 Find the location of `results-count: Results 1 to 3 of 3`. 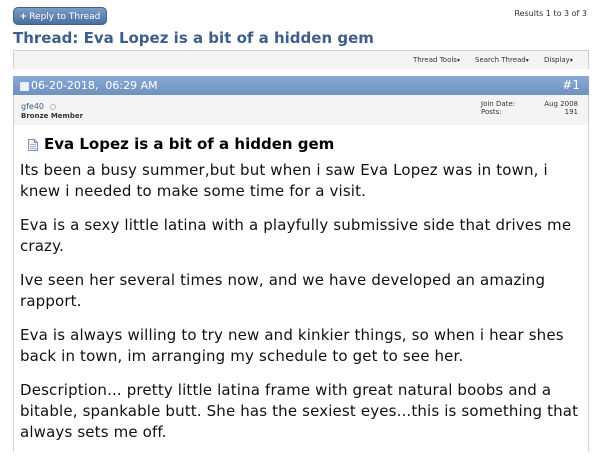

results-count: Results 1 to 3 of 3 is located at coordinates (550, 13).